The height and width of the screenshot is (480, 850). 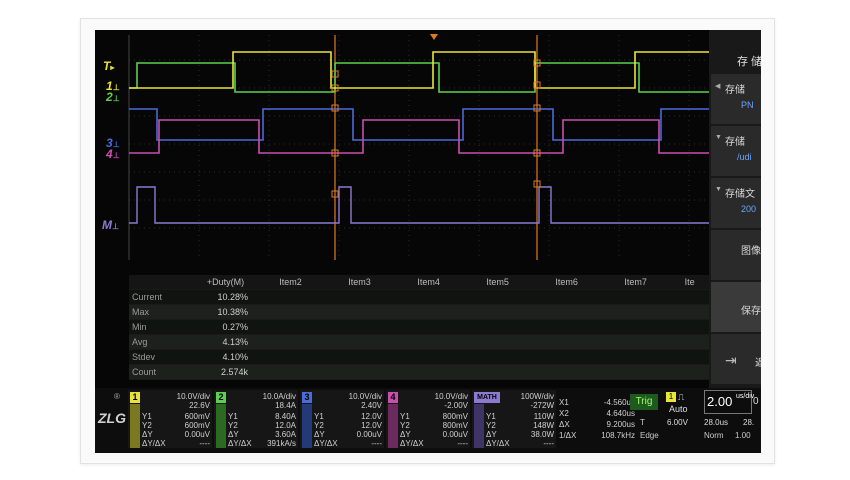 I want to click on menu-item-value: /udi, so click(x=744, y=157).